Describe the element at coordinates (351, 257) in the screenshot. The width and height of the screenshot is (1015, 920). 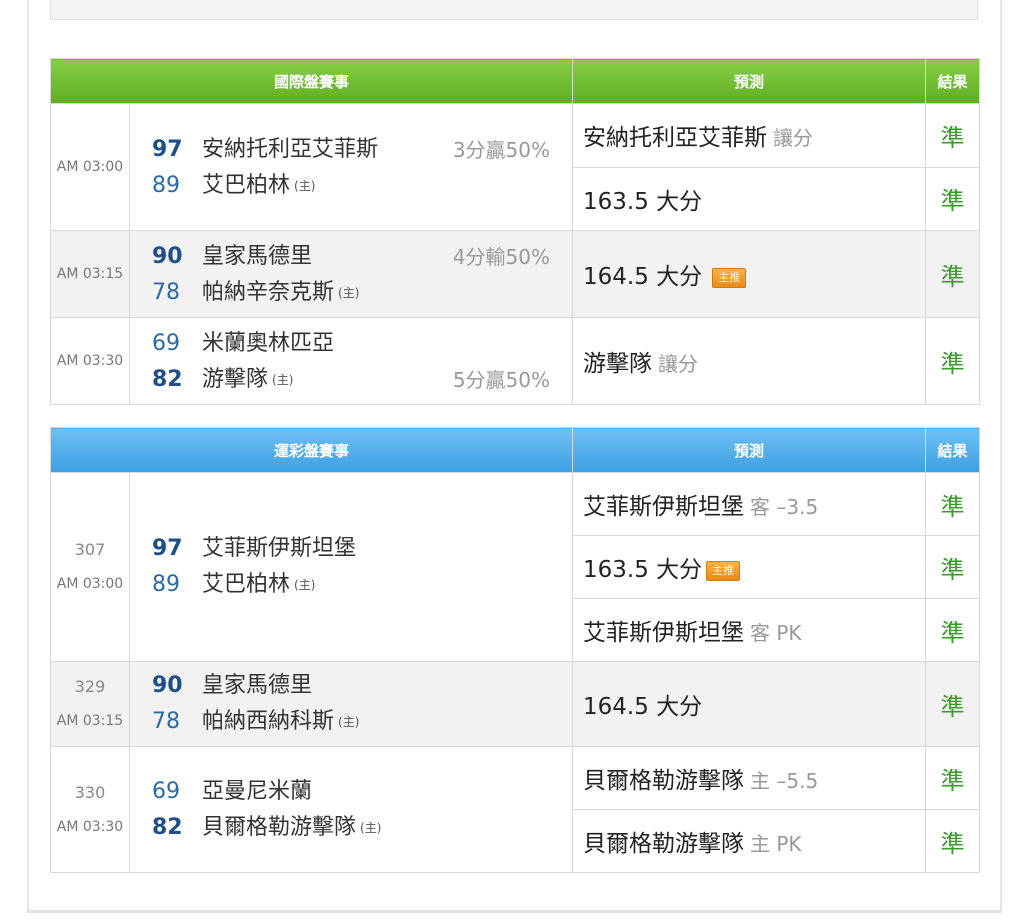
I see `away-line: 90 皇家馬德里 4分輸50%` at that location.